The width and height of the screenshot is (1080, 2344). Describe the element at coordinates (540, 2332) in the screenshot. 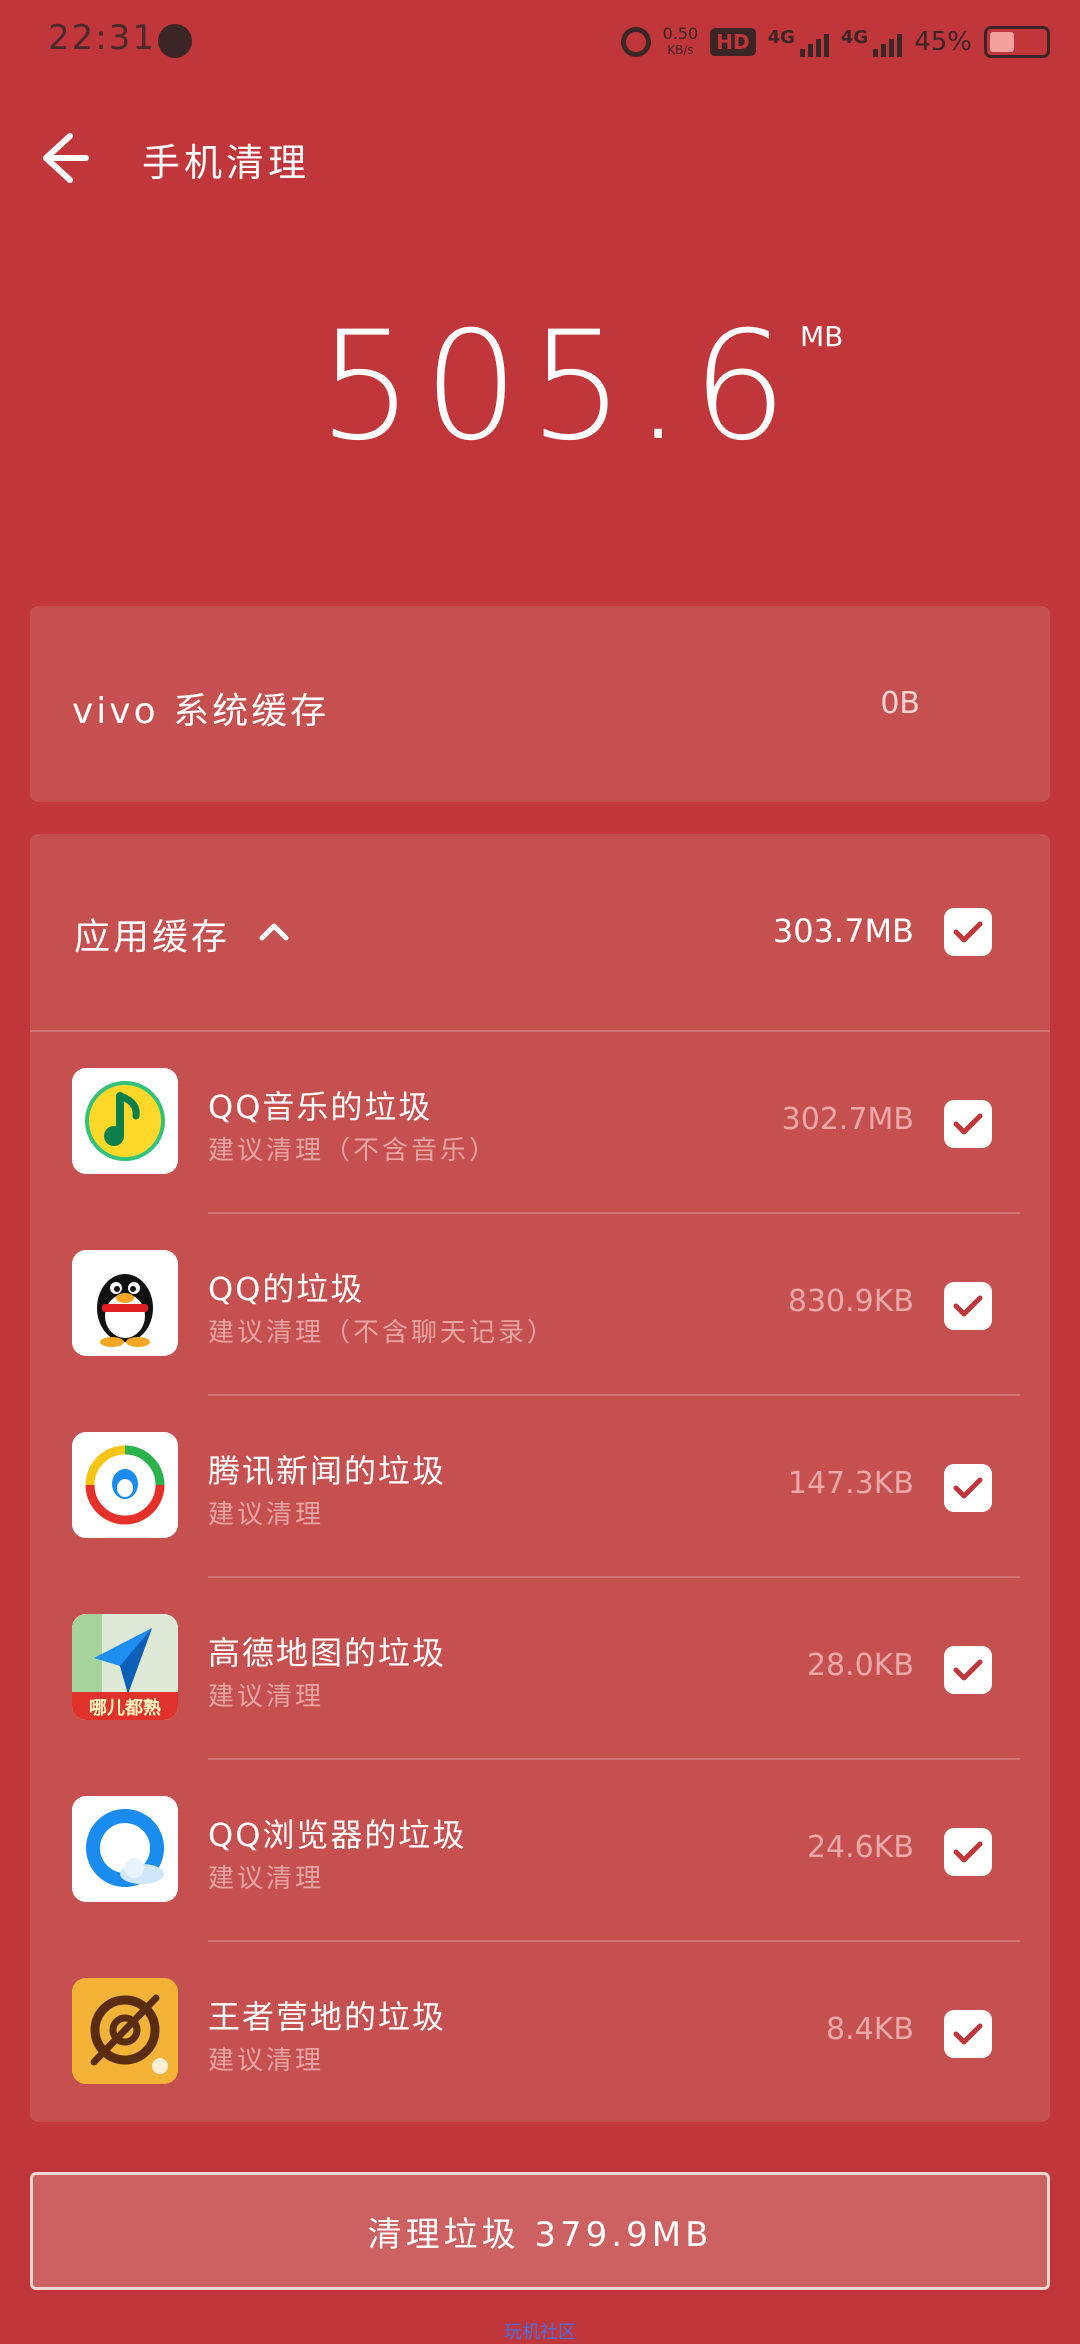

I see `watermark-text: 玩机社区` at that location.